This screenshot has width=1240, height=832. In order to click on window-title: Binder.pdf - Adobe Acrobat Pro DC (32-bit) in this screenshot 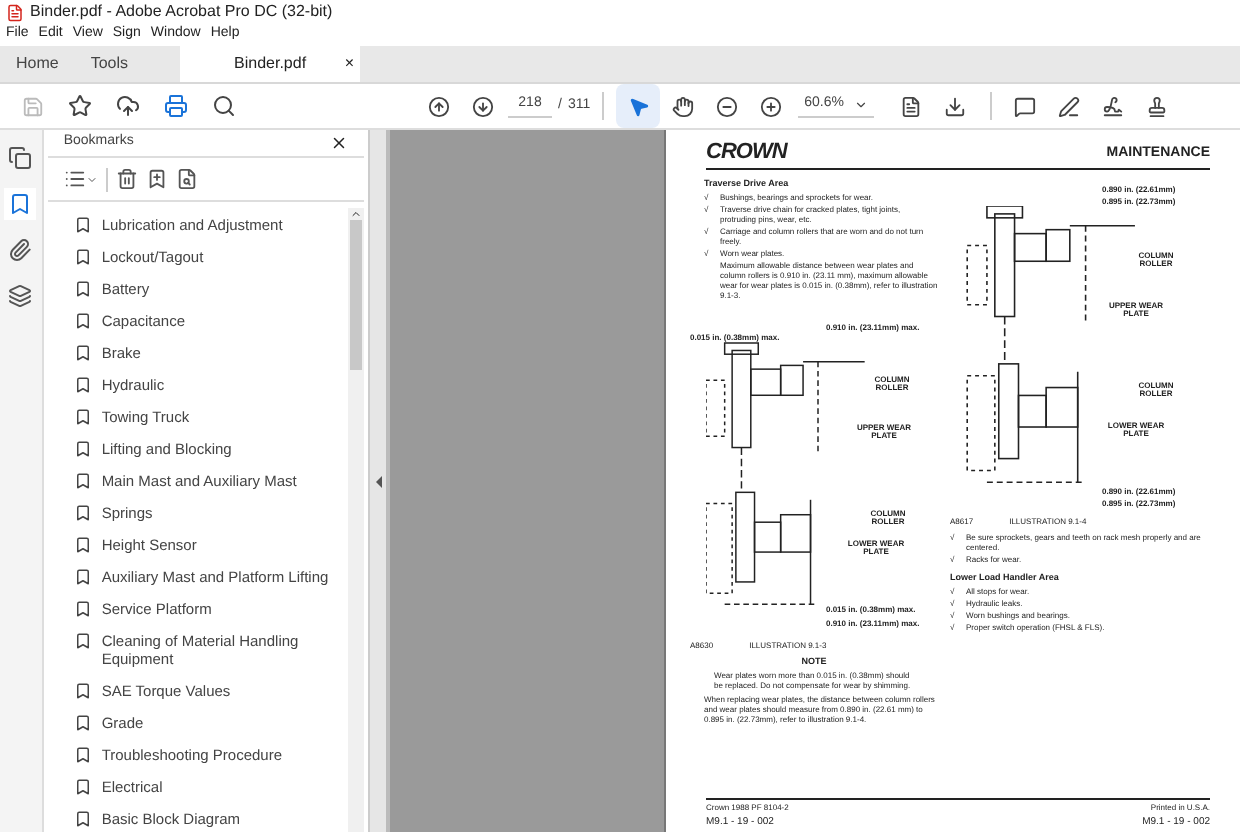, I will do `click(181, 12)`.